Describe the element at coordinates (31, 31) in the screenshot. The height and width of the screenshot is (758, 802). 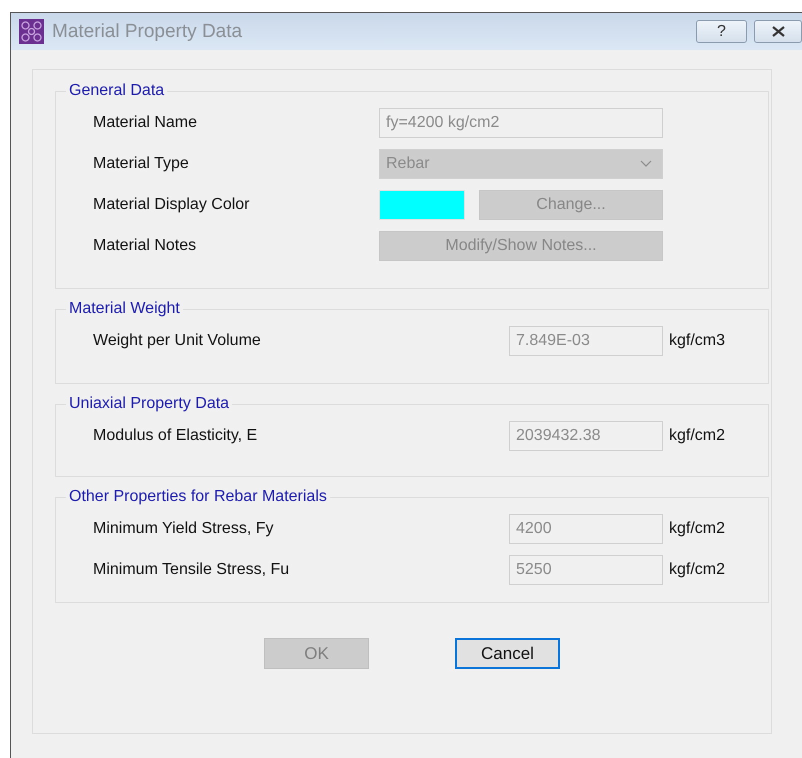
I see `app-icon` at that location.